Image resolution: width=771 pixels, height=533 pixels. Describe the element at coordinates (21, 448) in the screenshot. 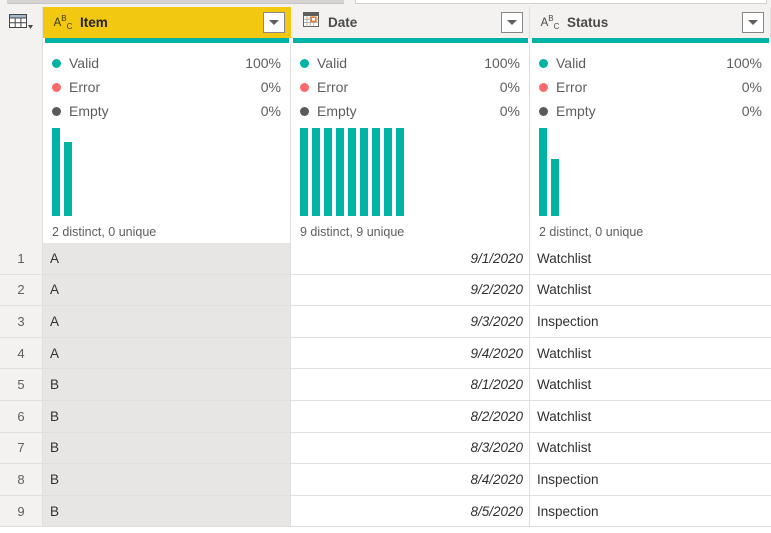

I see `row-number: 7` at that location.